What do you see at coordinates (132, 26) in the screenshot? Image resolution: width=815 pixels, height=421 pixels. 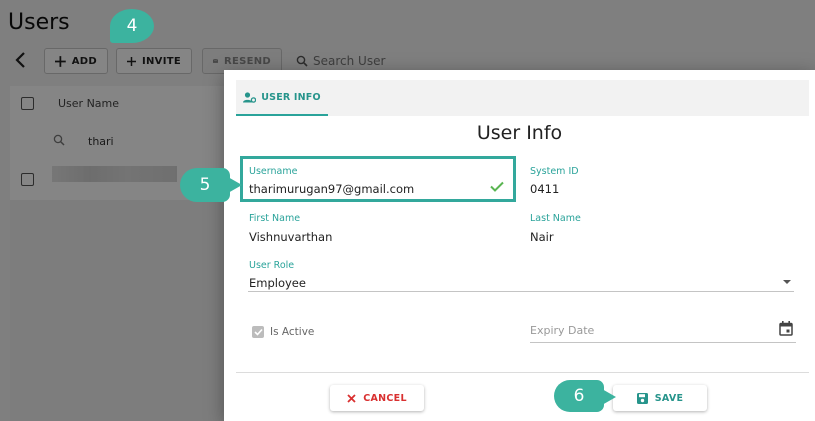 I see `step-4-callout: 4` at bounding box center [132, 26].